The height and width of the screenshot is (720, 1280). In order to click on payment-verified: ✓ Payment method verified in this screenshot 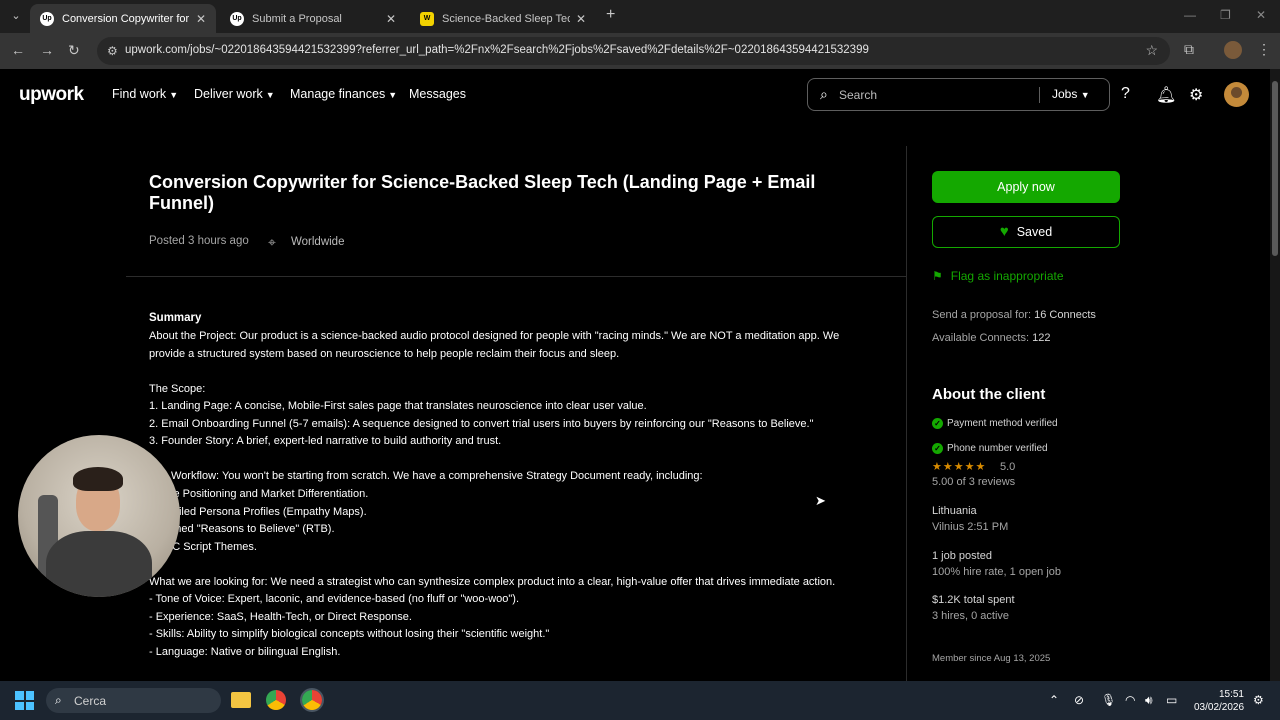, I will do `click(995, 423)`.